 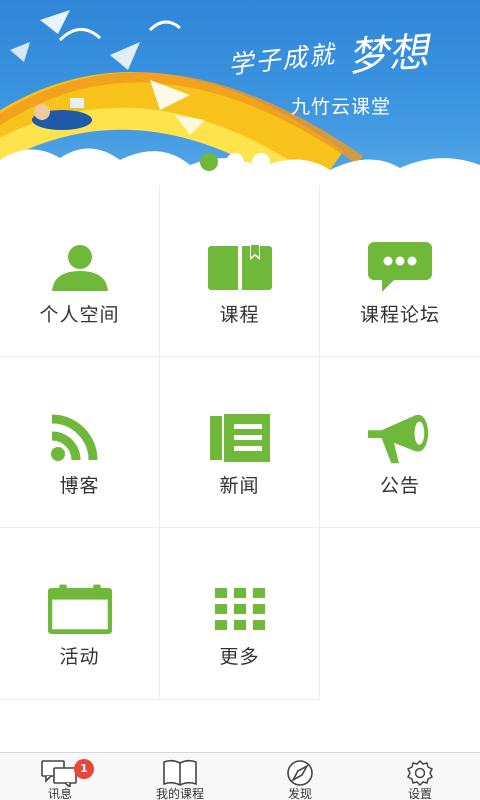 I want to click on grid-item-label: 个人空间, so click(x=79, y=315).